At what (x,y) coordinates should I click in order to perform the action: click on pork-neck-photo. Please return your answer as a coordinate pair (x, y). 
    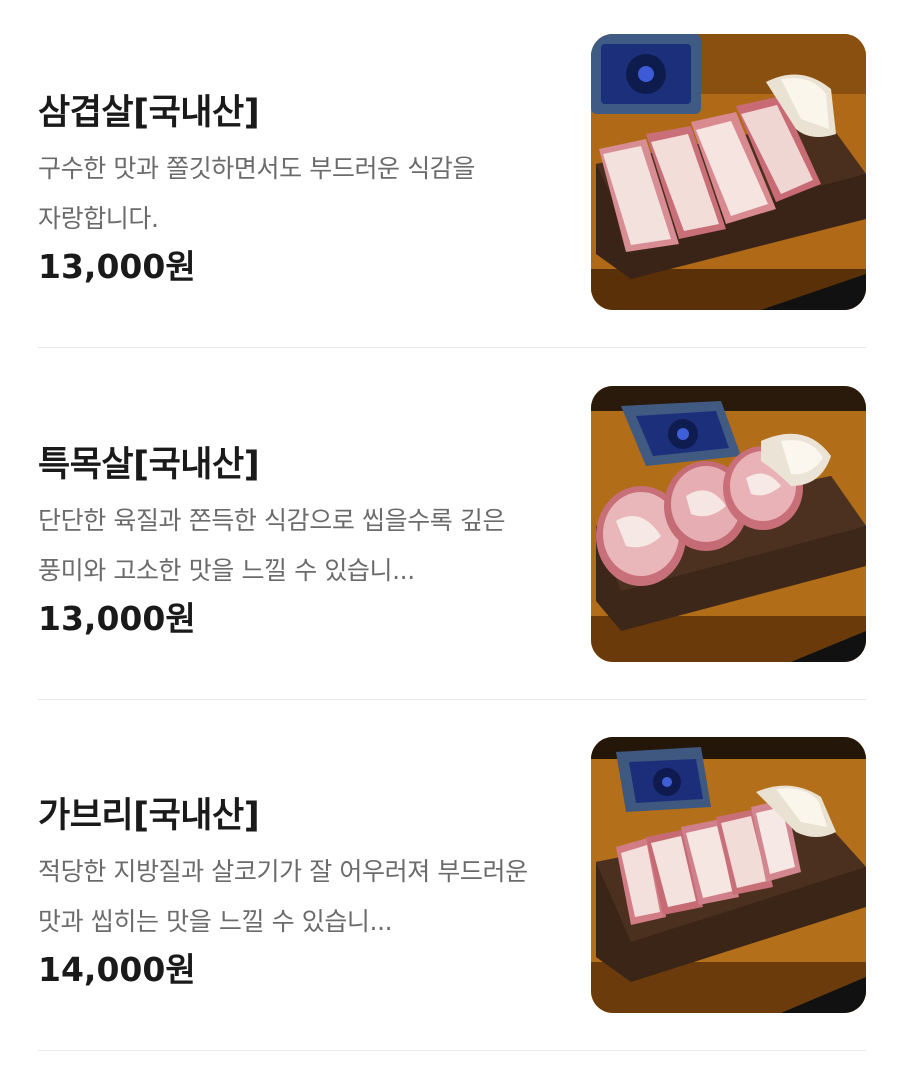
    Looking at the image, I should click on (728, 524).